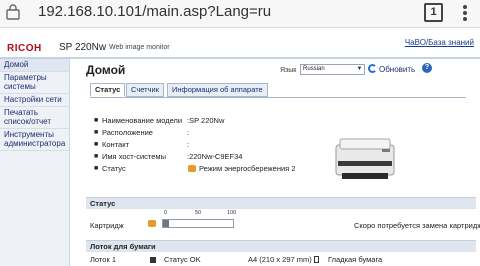  I want to click on paper-type: Гладкая бумага, so click(355, 259).